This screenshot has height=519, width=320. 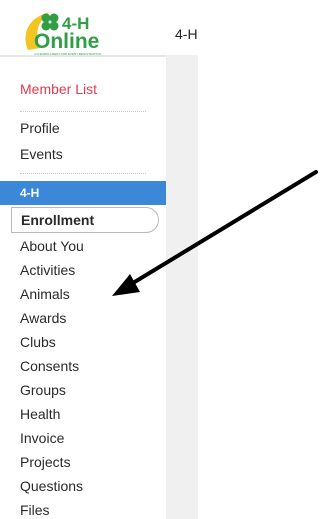 What do you see at coordinates (58, 89) in the screenshot?
I see `member-list-link: Member List` at bounding box center [58, 89].